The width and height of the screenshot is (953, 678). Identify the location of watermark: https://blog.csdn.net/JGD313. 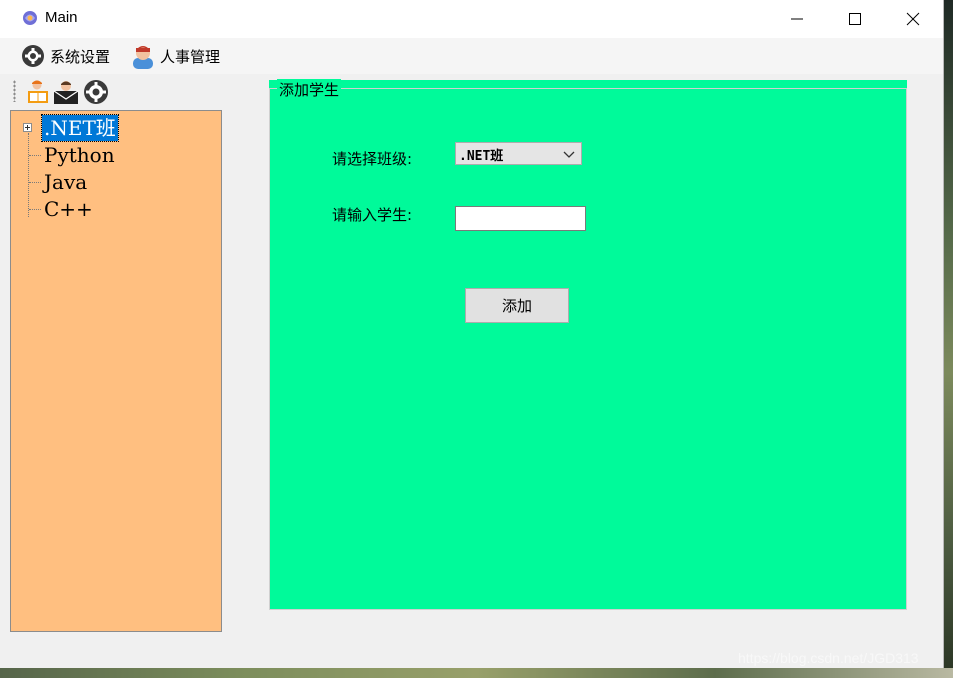
(828, 658).